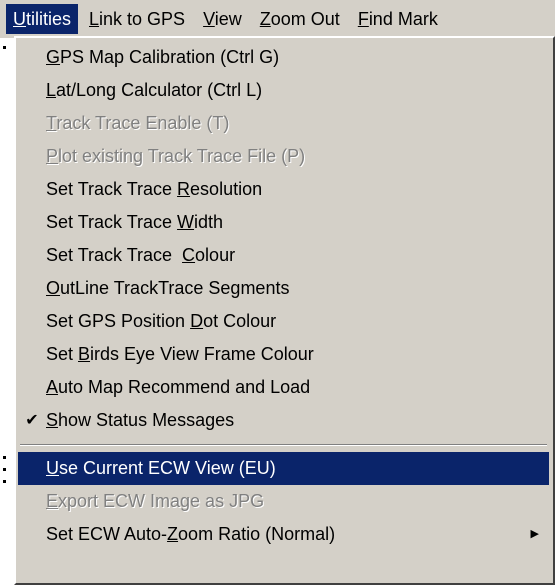  I want to click on menu-item-track-trace-width: Set Track Trace Width, so click(283, 222).